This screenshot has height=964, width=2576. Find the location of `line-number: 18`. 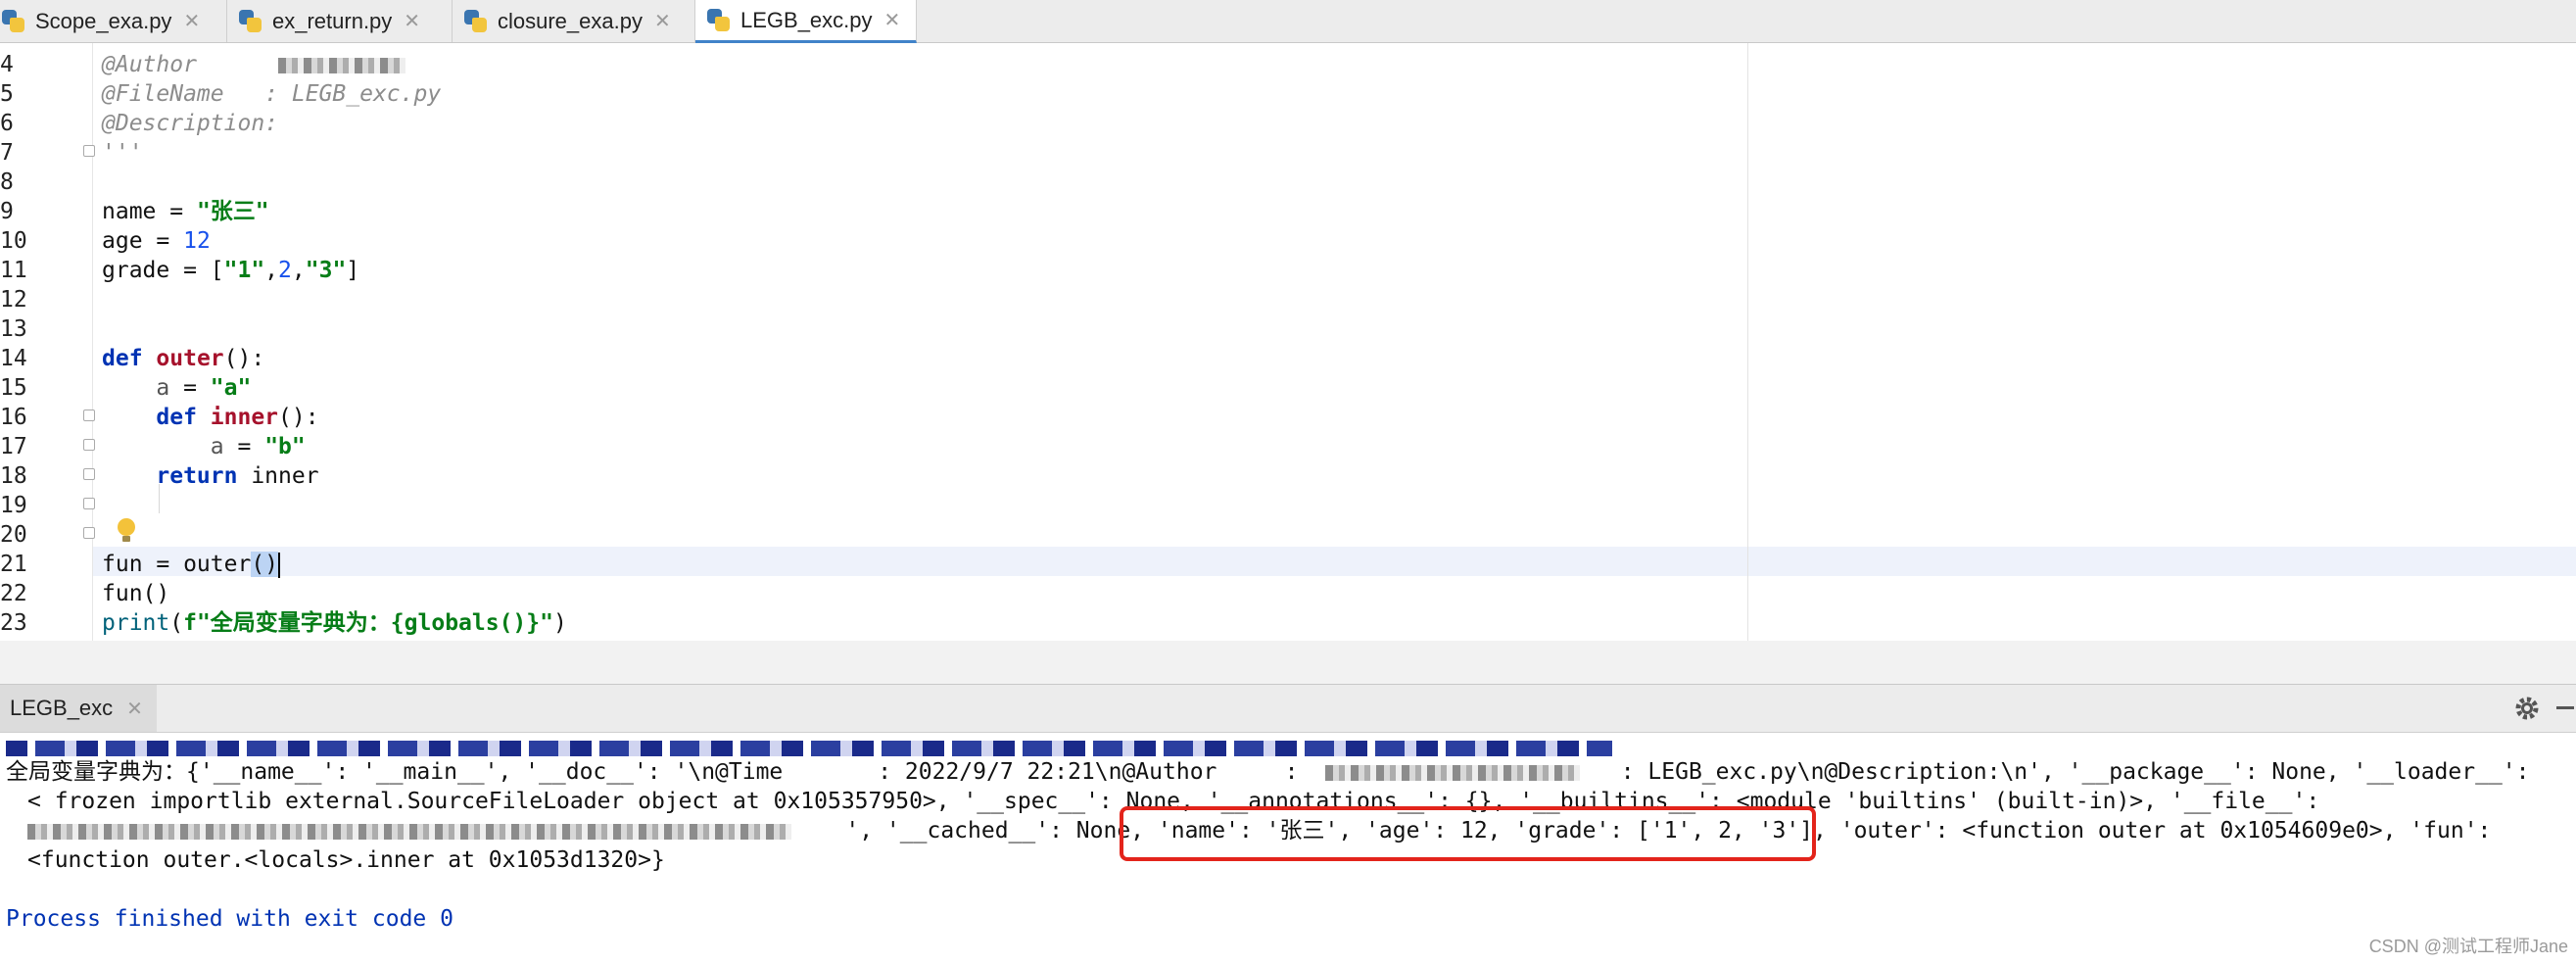

line-number: 18 is located at coordinates (13, 476).